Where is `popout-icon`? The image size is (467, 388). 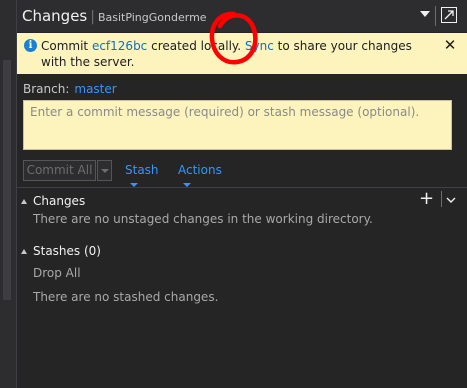
popout-icon is located at coordinates (449, 15).